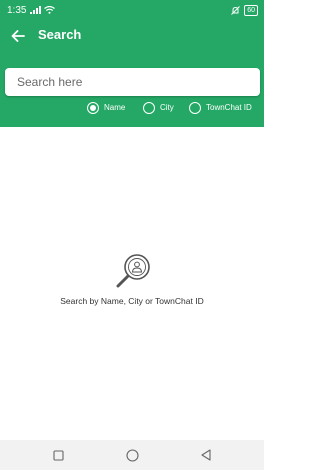 Image resolution: width=320 pixels, height=470 pixels. What do you see at coordinates (35, 10) in the screenshot?
I see `signal-icon` at bounding box center [35, 10].